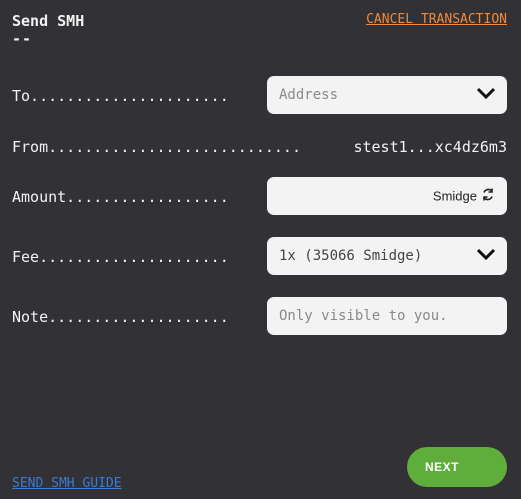  Describe the element at coordinates (259, 197) in the screenshot. I see `amount-row: Amount.................. Smidge` at that location.